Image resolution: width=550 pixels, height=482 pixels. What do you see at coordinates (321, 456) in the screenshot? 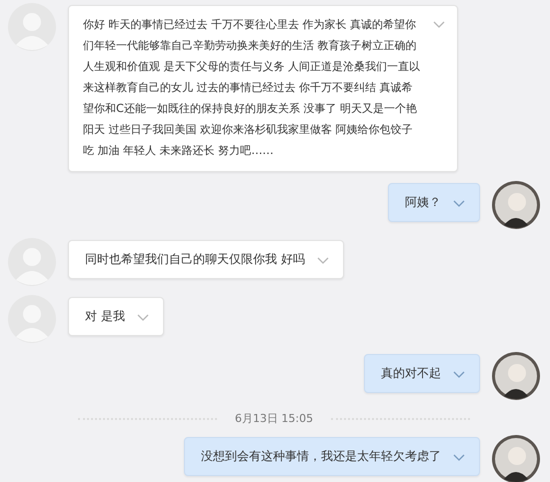
I see `message-text: 没想到会有这种事情，我还是太年轻欠考虑了` at bounding box center [321, 456].